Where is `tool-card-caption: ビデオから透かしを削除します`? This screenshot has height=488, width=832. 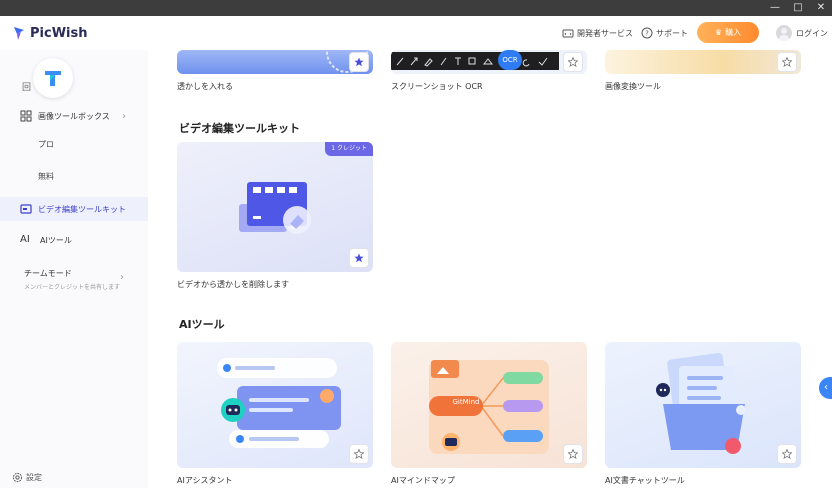
tool-card-caption: ビデオから透かしを削除します is located at coordinates (233, 284).